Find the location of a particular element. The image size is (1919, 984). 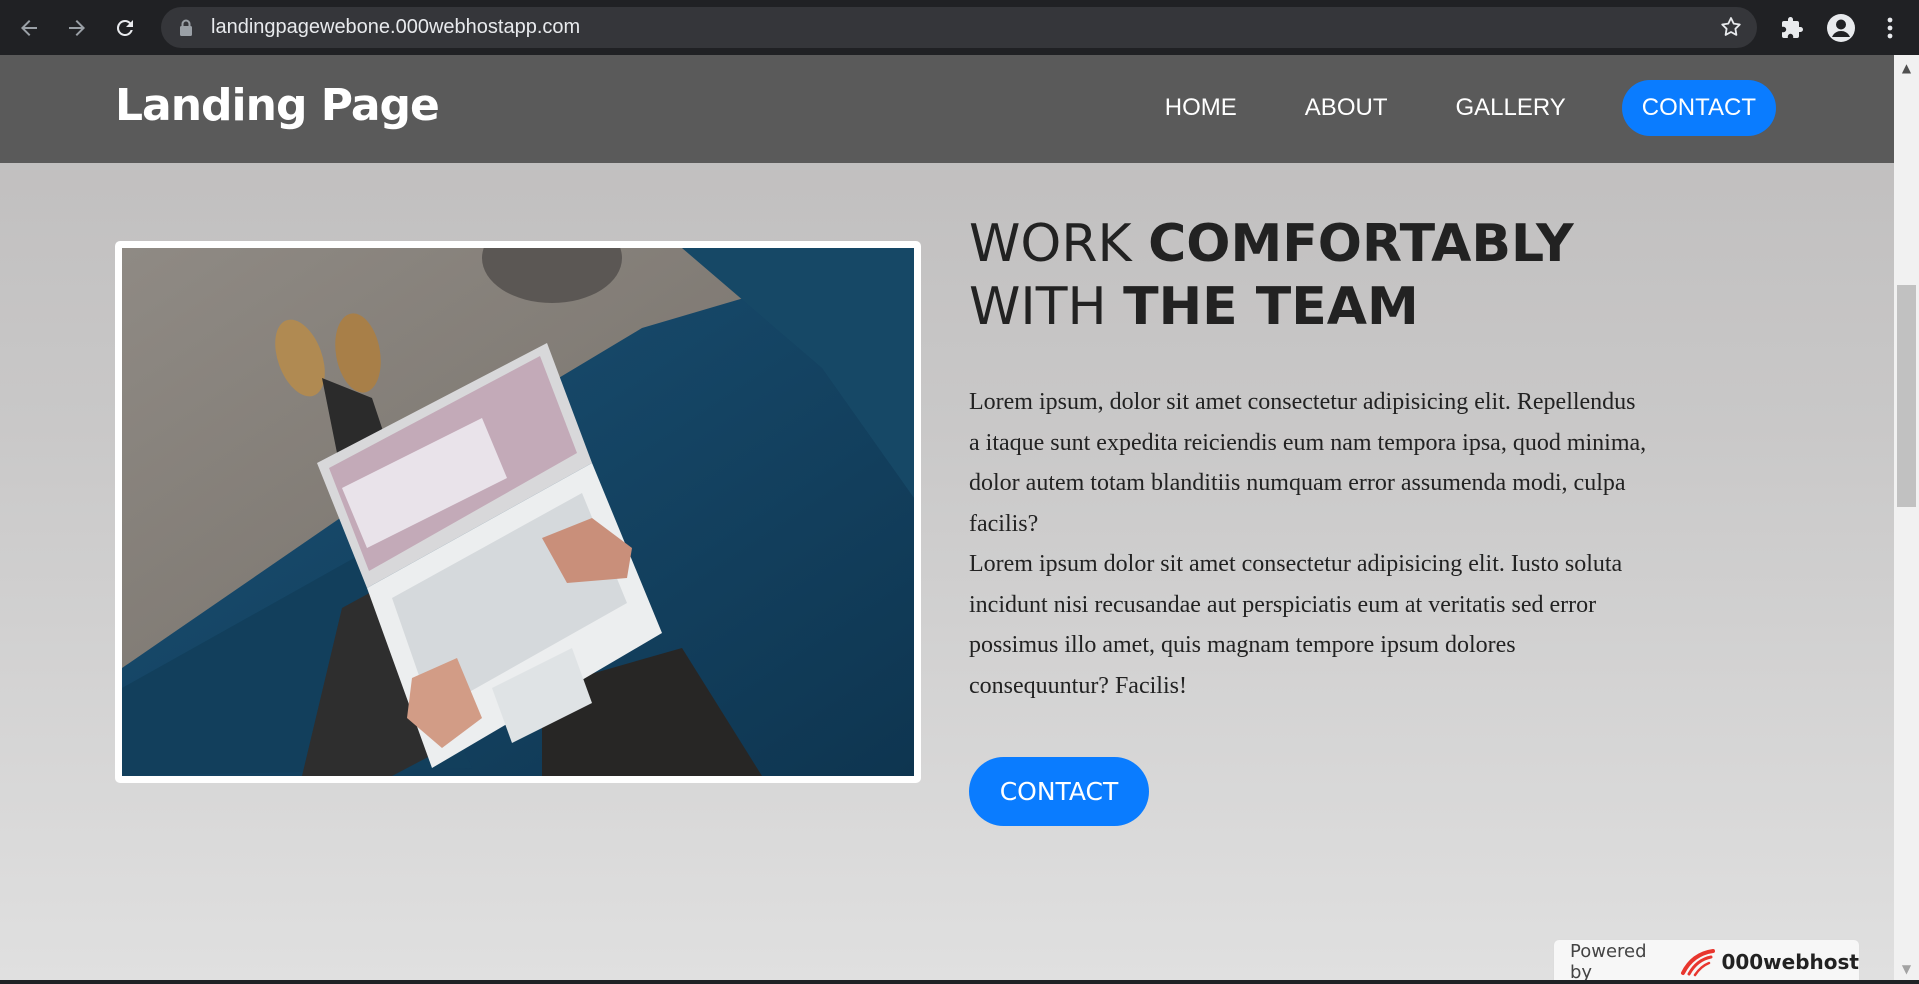

hero-contact-button: CONTACT is located at coordinates (1059, 791).